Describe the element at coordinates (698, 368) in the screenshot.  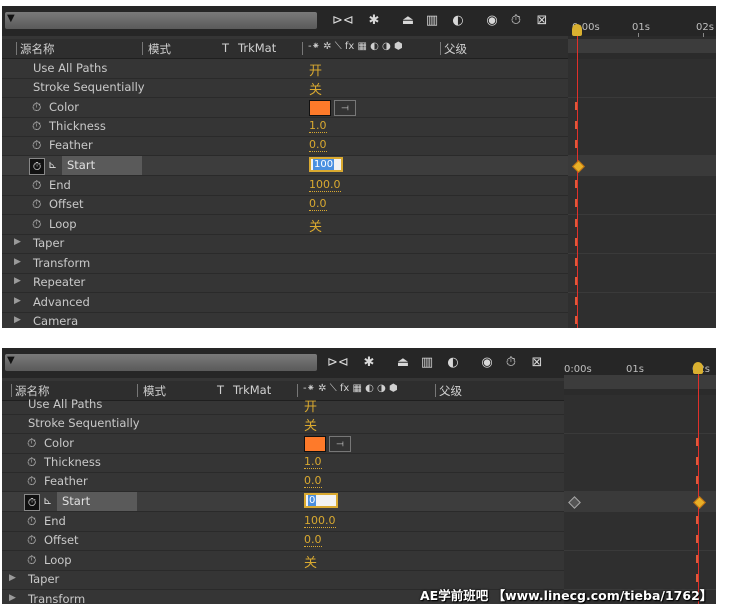
I see `cti-head-icon` at that location.